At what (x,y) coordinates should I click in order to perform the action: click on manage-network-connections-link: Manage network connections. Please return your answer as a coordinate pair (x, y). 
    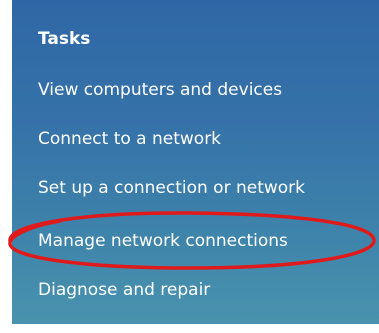
    Looking at the image, I should click on (163, 241).